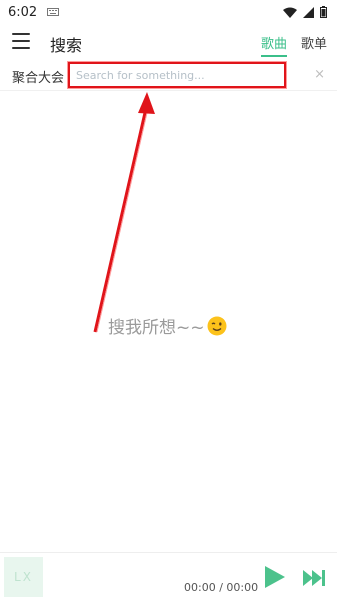 This screenshot has width=337, height=601. Describe the element at coordinates (23, 577) in the screenshot. I see `album-art: LX` at that location.